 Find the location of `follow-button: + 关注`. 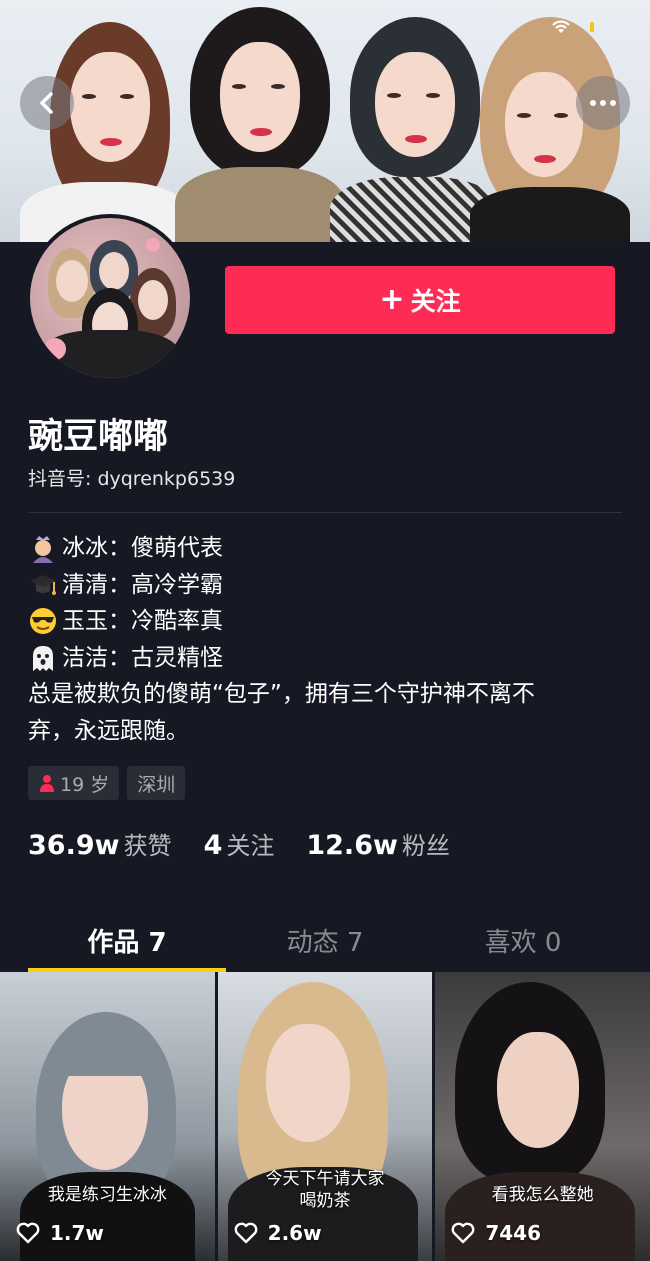

follow-button: + 关注 is located at coordinates (420, 300).